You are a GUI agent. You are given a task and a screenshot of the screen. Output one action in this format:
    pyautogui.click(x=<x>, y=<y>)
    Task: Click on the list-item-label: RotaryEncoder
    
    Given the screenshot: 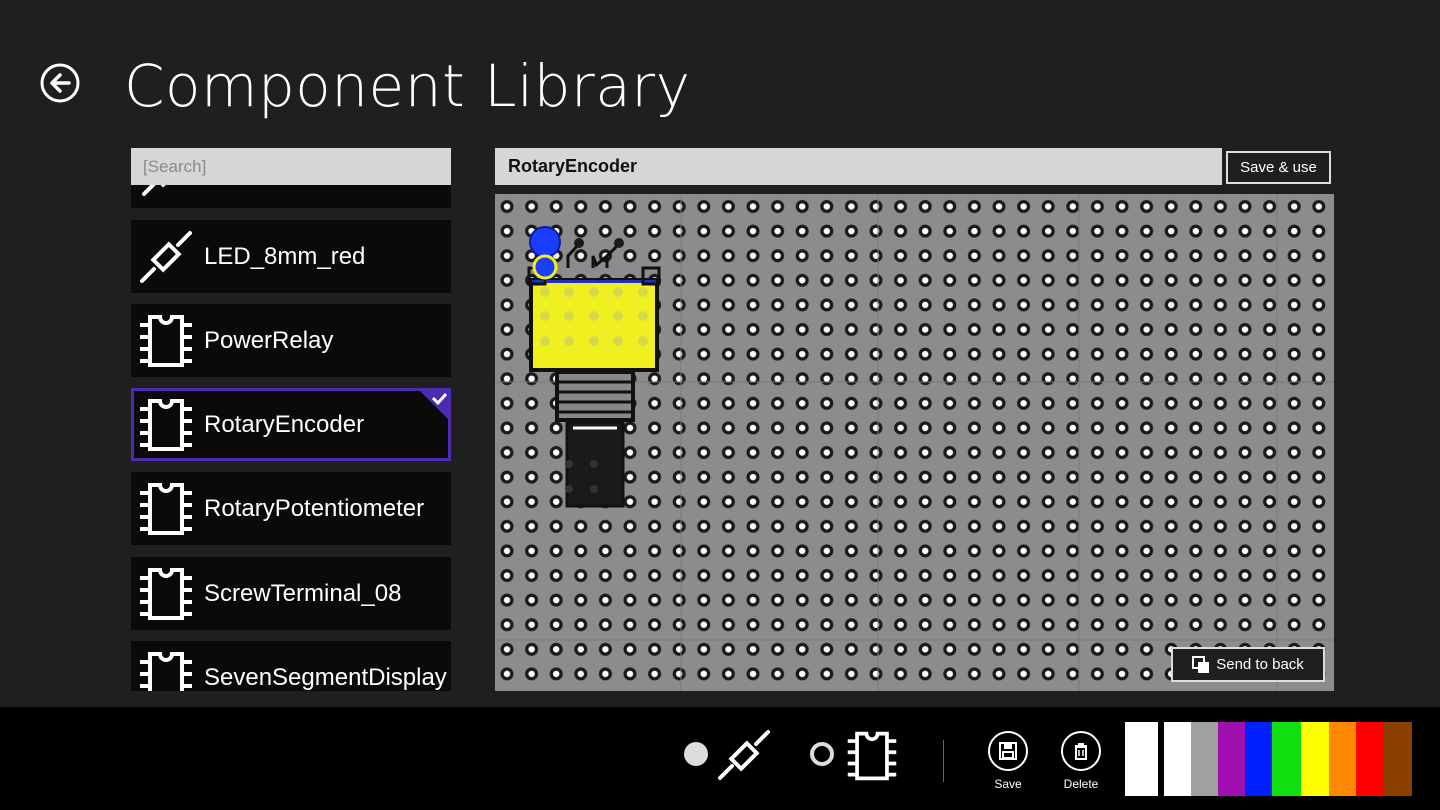 What is the action you would take?
    pyautogui.click(x=284, y=424)
    